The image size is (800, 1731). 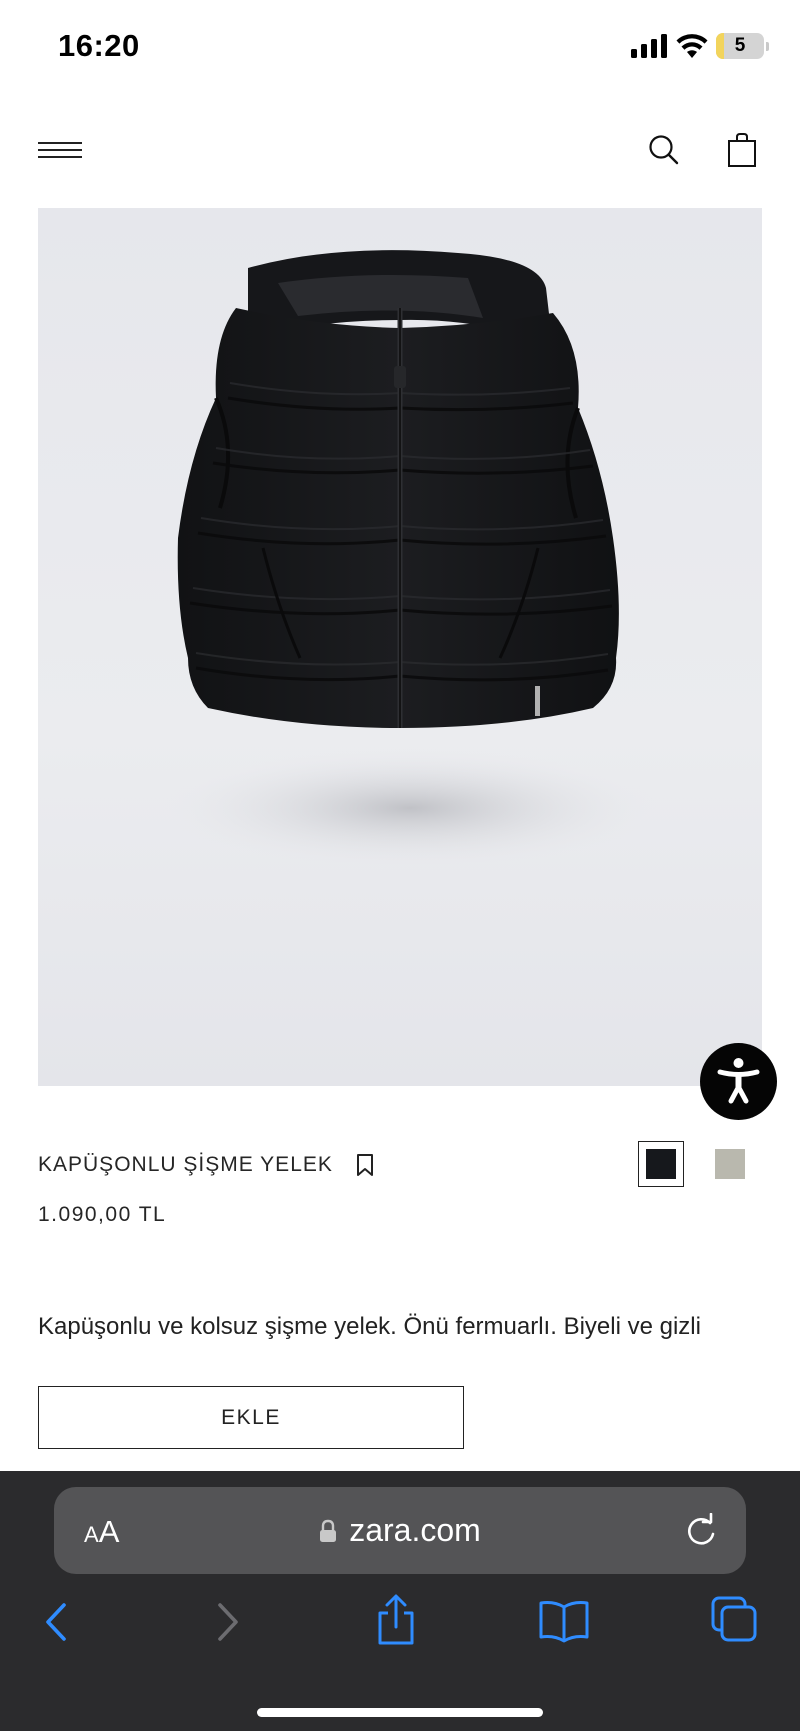 What do you see at coordinates (701, 1531) in the screenshot?
I see `reload-icon` at bounding box center [701, 1531].